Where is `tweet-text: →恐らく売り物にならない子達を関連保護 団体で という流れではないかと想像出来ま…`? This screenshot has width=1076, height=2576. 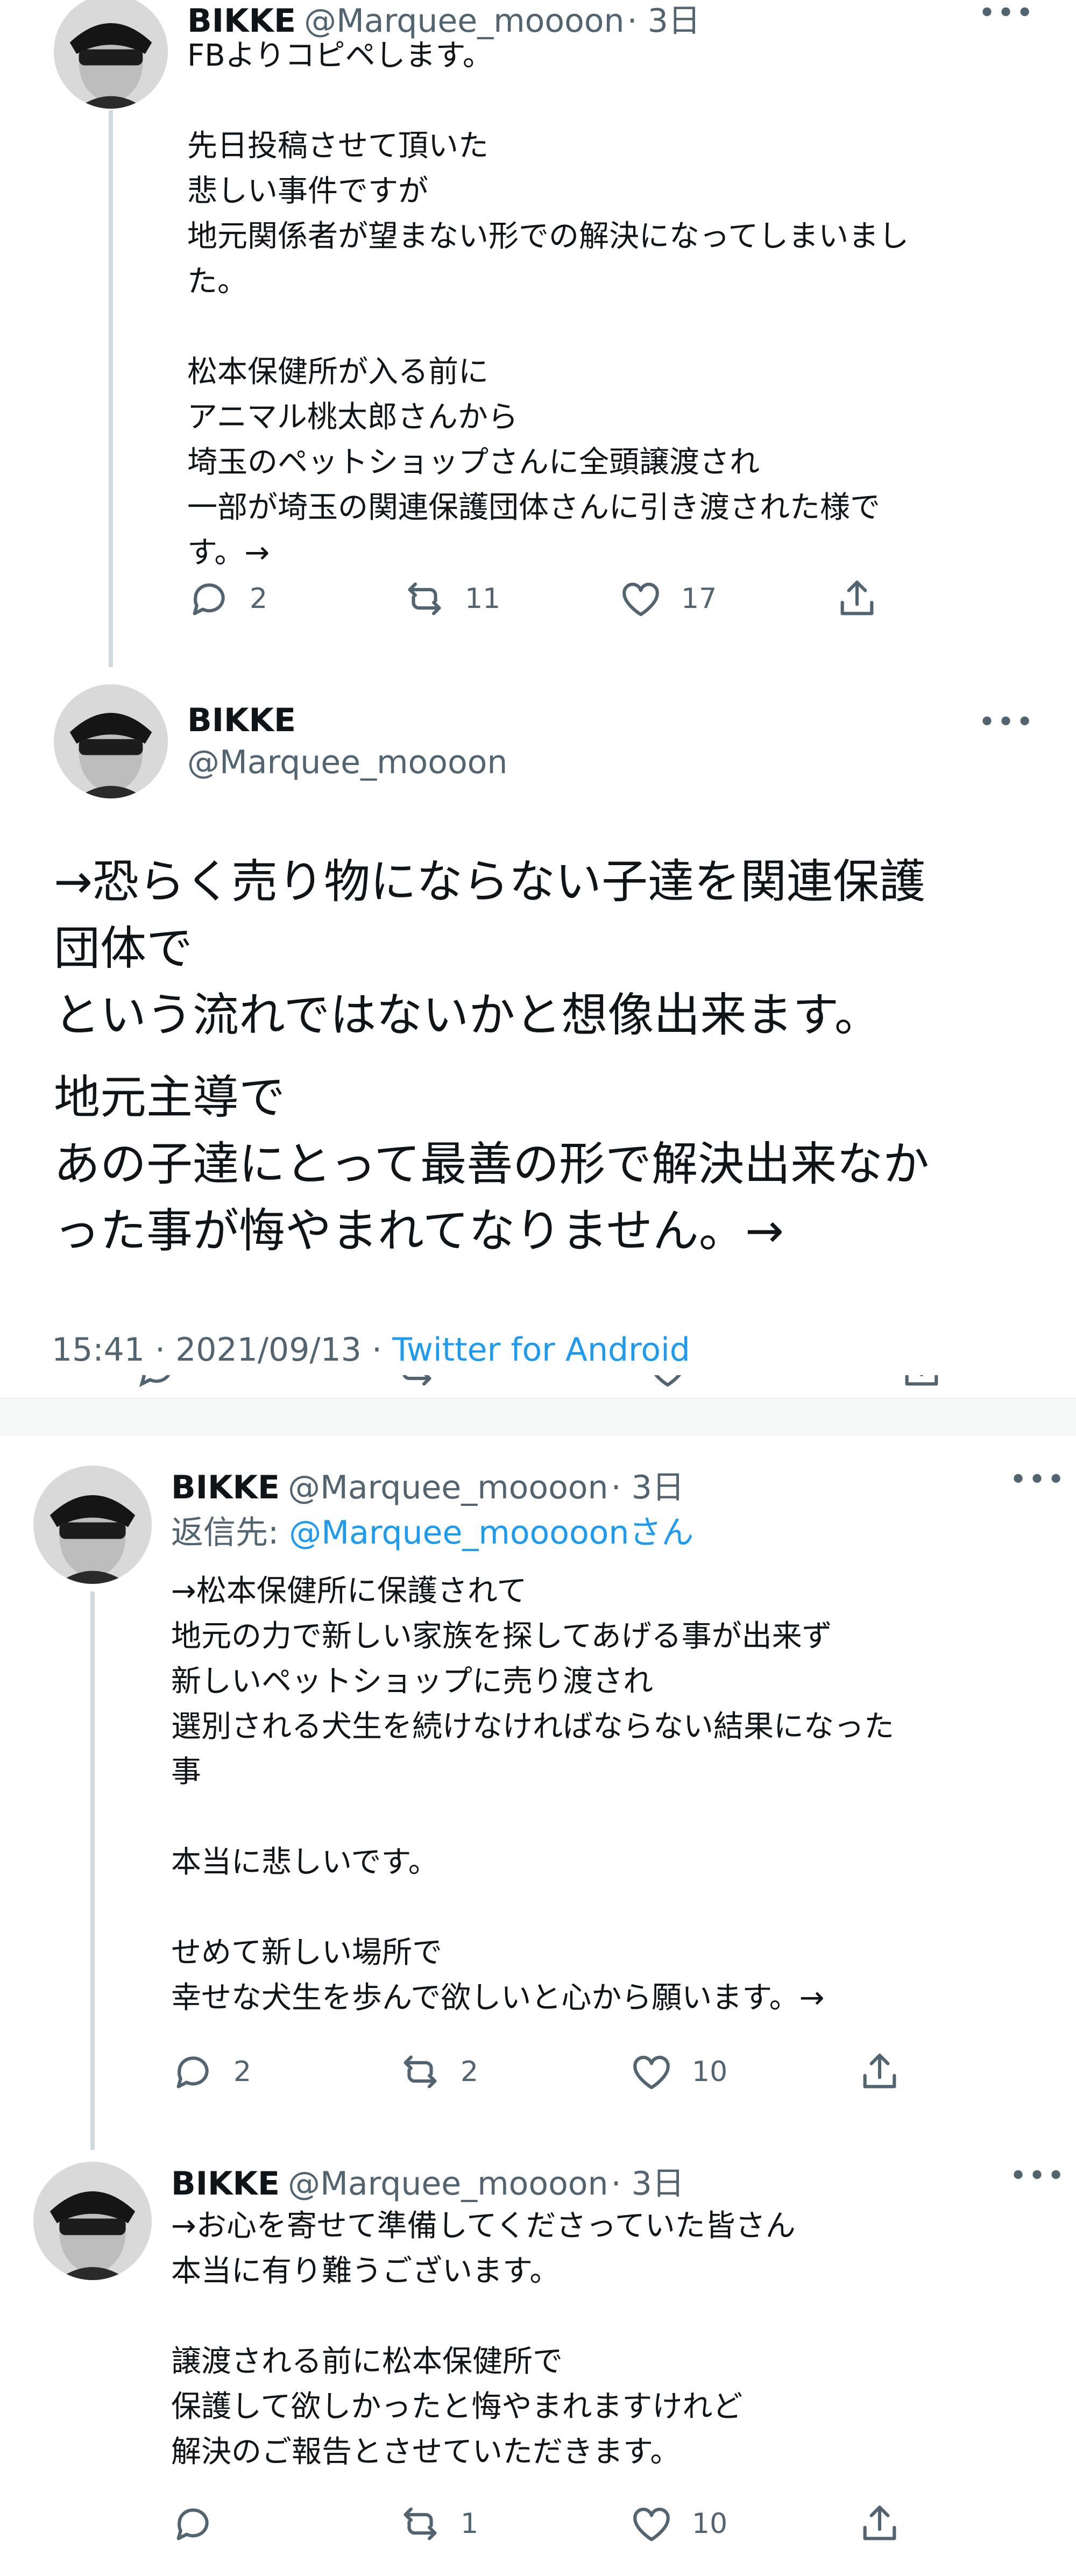
tweet-text: →恐らく売り物にならない子達を関連保護 団体で という流れではないかと想像出来ま… is located at coordinates (490, 948).